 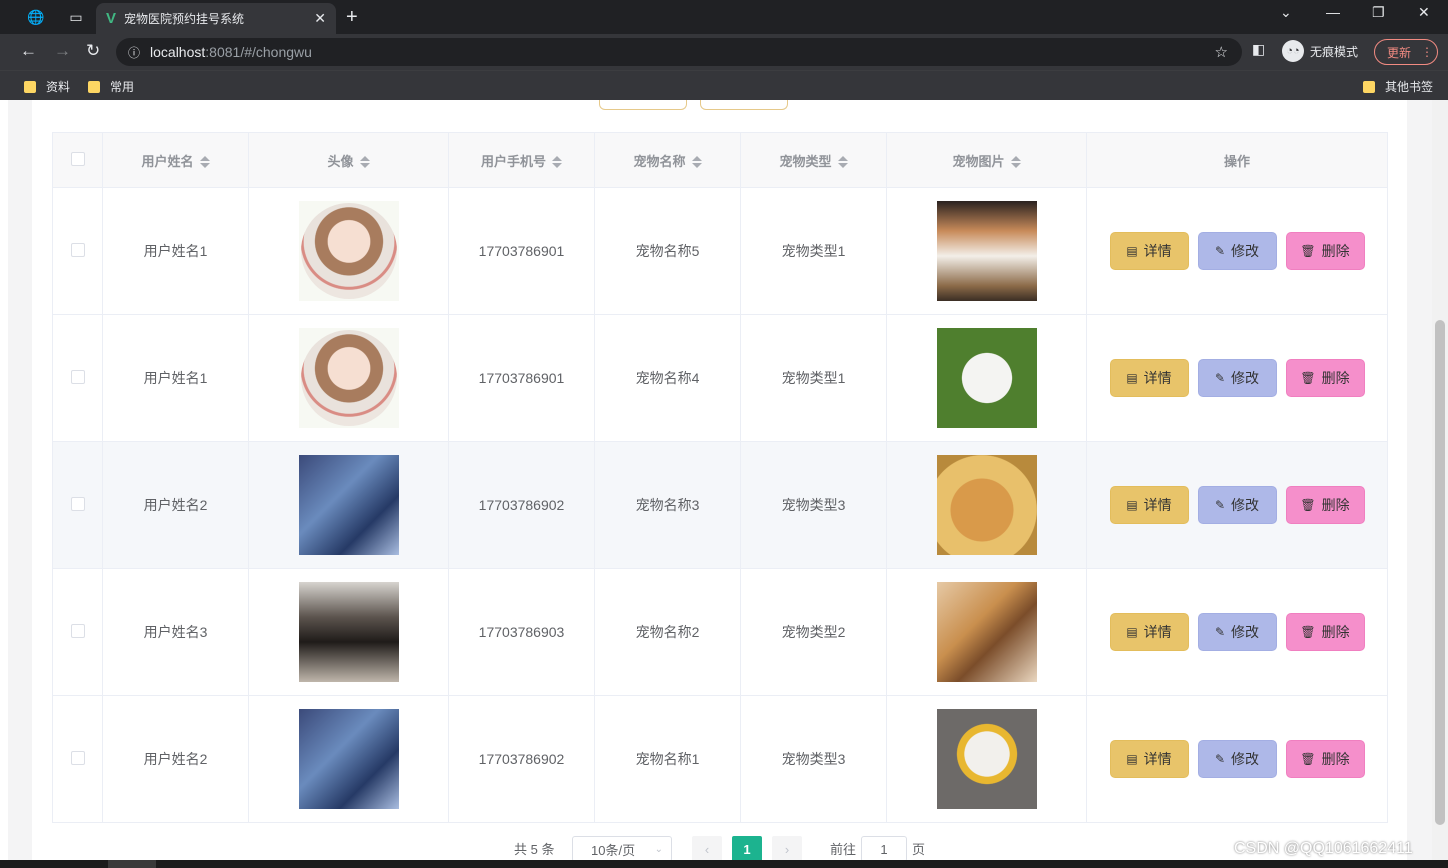 I want to click on goto-page-input, so click(x=884, y=849).